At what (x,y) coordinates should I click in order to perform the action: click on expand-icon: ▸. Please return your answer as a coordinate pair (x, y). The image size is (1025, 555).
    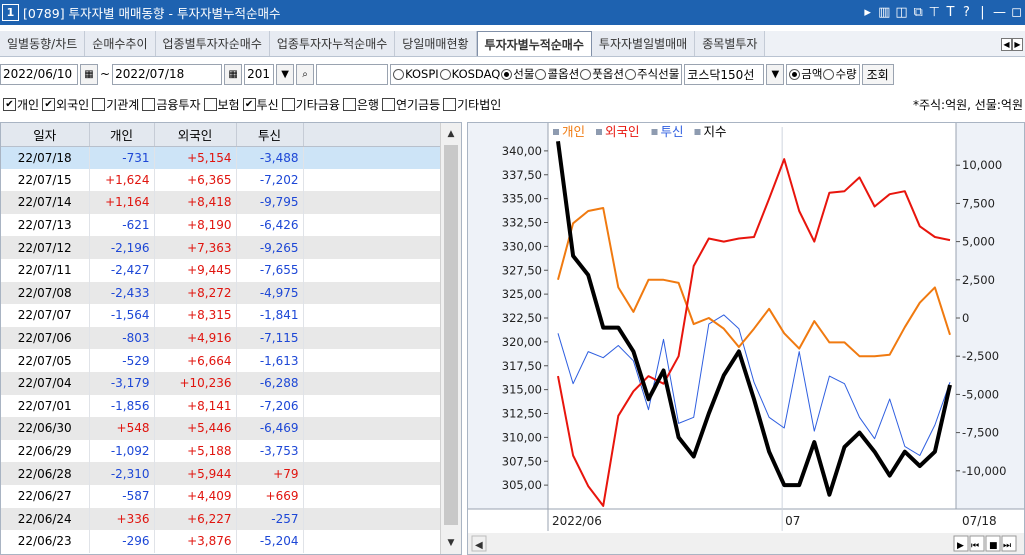
    Looking at the image, I should click on (867, 12).